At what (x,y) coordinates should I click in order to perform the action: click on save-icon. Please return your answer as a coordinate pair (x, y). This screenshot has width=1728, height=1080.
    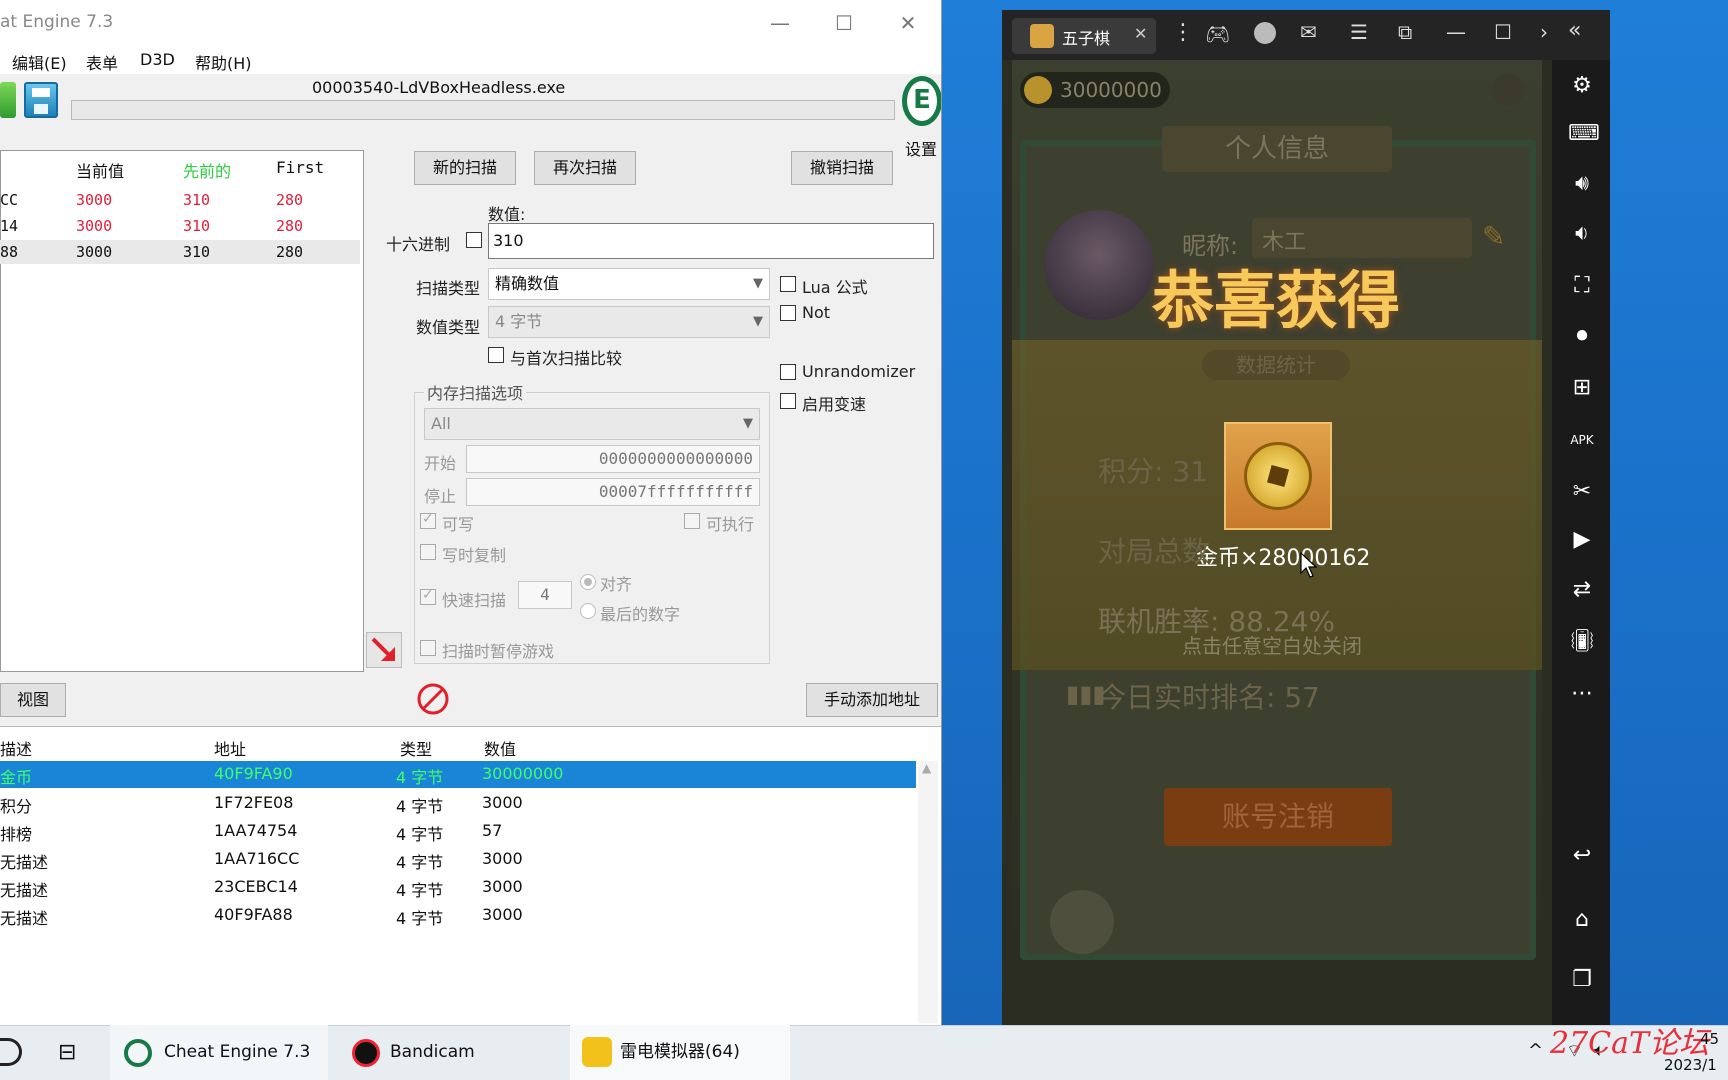
    Looking at the image, I should click on (41, 100).